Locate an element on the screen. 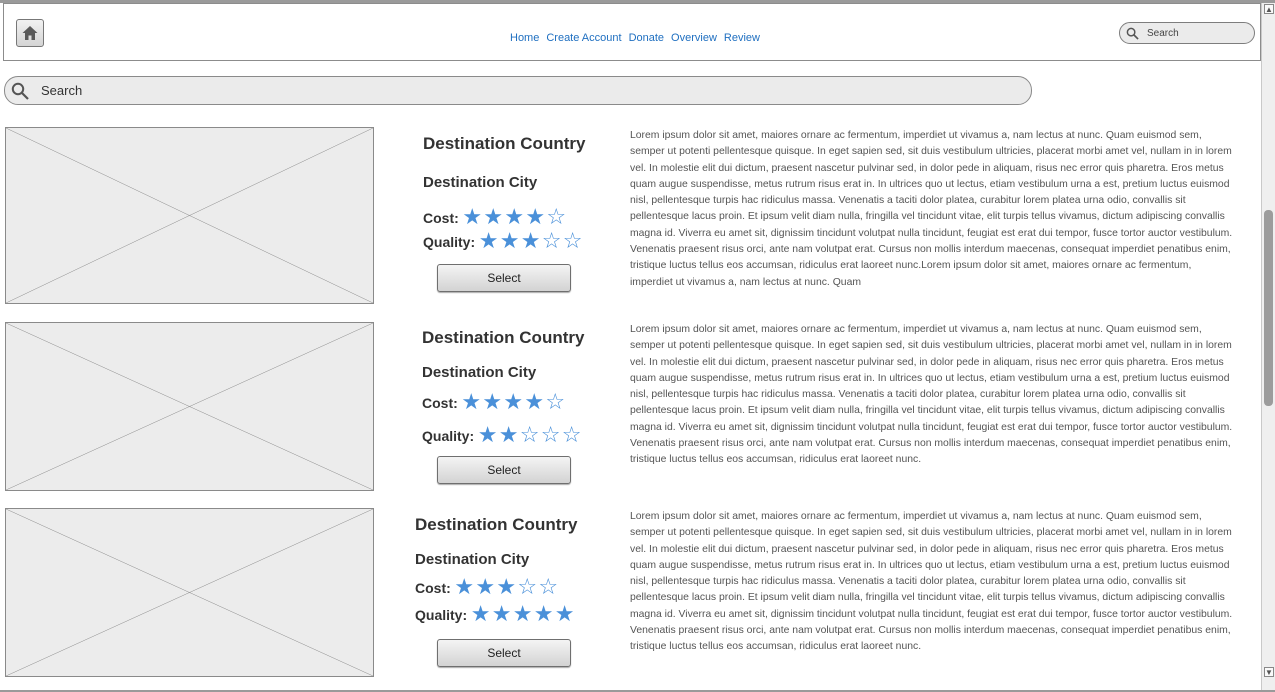  nav-link-donate: Donate is located at coordinates (646, 38).